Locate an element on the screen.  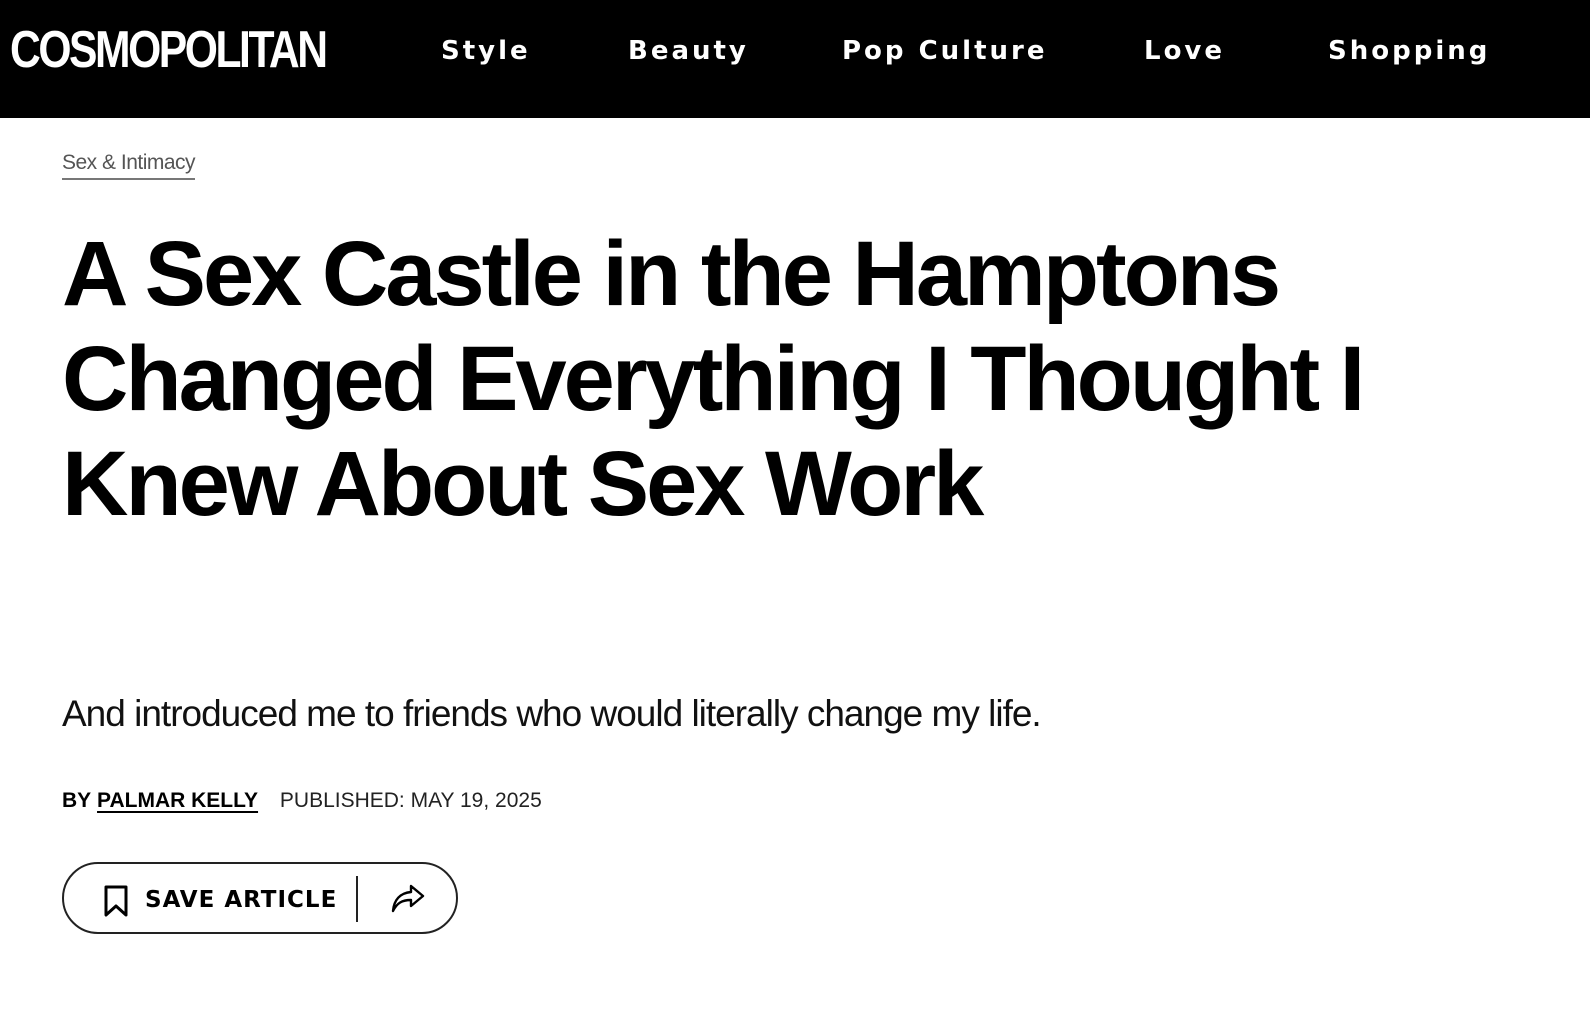
article-actions: SAVE ARTICLE is located at coordinates (260, 898).